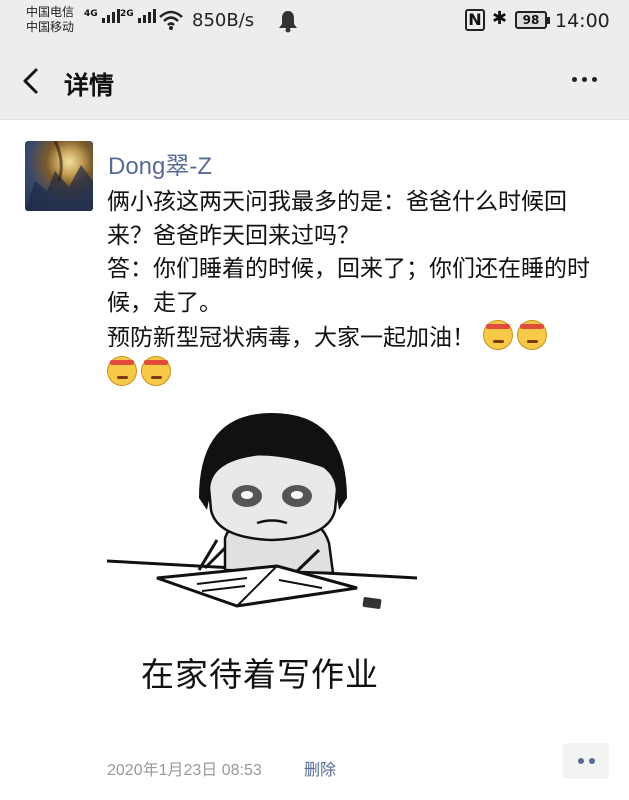  I want to click on delete-button: 删除, so click(320, 768).